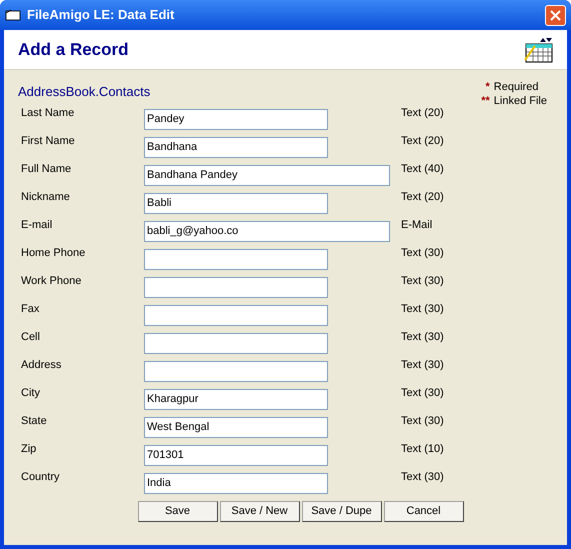 Image resolution: width=571 pixels, height=549 pixels. I want to click on table-name: AddressBook.Contacts, so click(84, 92).